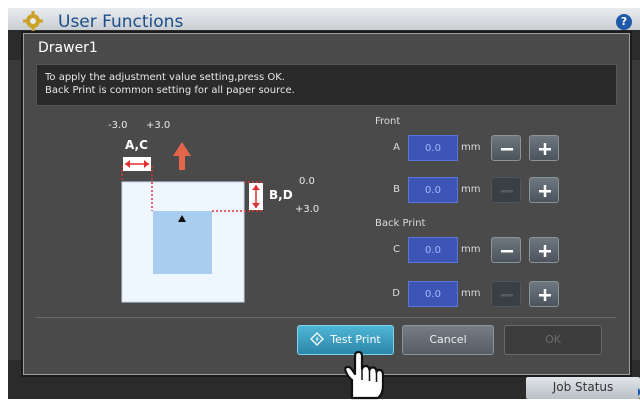  What do you see at coordinates (33, 21) in the screenshot?
I see `gear-icon` at bounding box center [33, 21].